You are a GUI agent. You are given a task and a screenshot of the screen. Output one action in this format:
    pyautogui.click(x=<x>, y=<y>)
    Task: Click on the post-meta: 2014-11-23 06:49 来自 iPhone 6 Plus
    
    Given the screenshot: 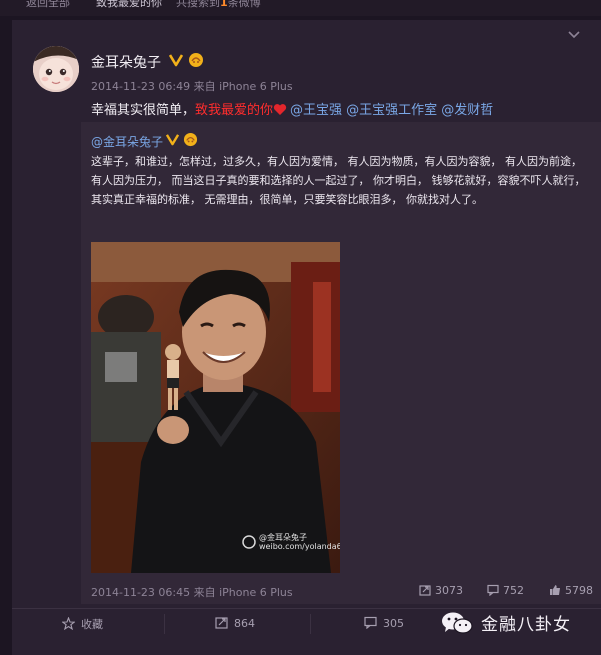 What is the action you would take?
    pyautogui.click(x=192, y=86)
    